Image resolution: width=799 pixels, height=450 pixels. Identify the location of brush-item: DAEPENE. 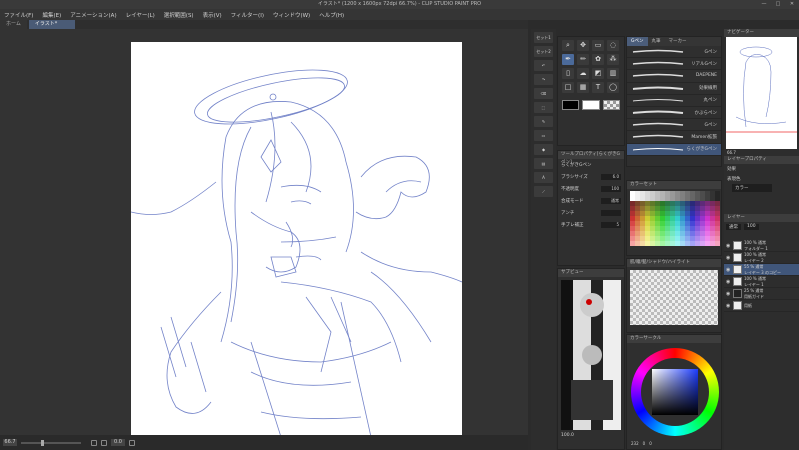
(674, 76).